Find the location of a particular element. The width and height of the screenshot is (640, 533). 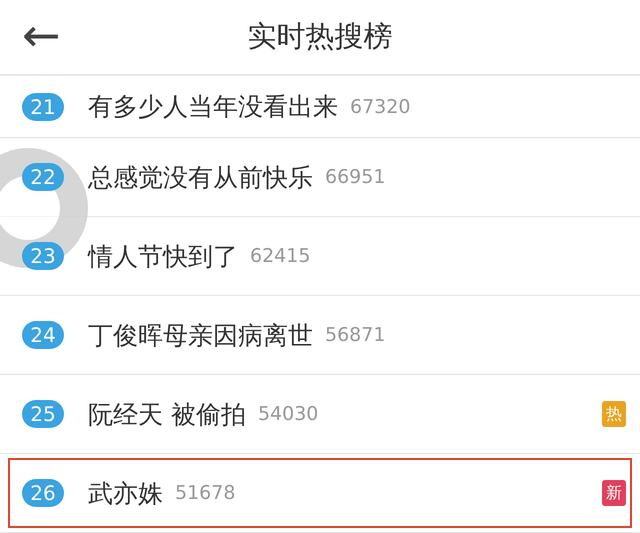

rank-badge: 25 is located at coordinates (43, 414).